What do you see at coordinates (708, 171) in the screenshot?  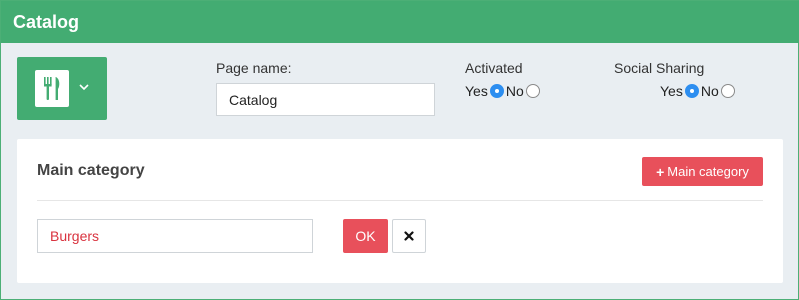 I see `add-main-category-label: Main category` at bounding box center [708, 171].